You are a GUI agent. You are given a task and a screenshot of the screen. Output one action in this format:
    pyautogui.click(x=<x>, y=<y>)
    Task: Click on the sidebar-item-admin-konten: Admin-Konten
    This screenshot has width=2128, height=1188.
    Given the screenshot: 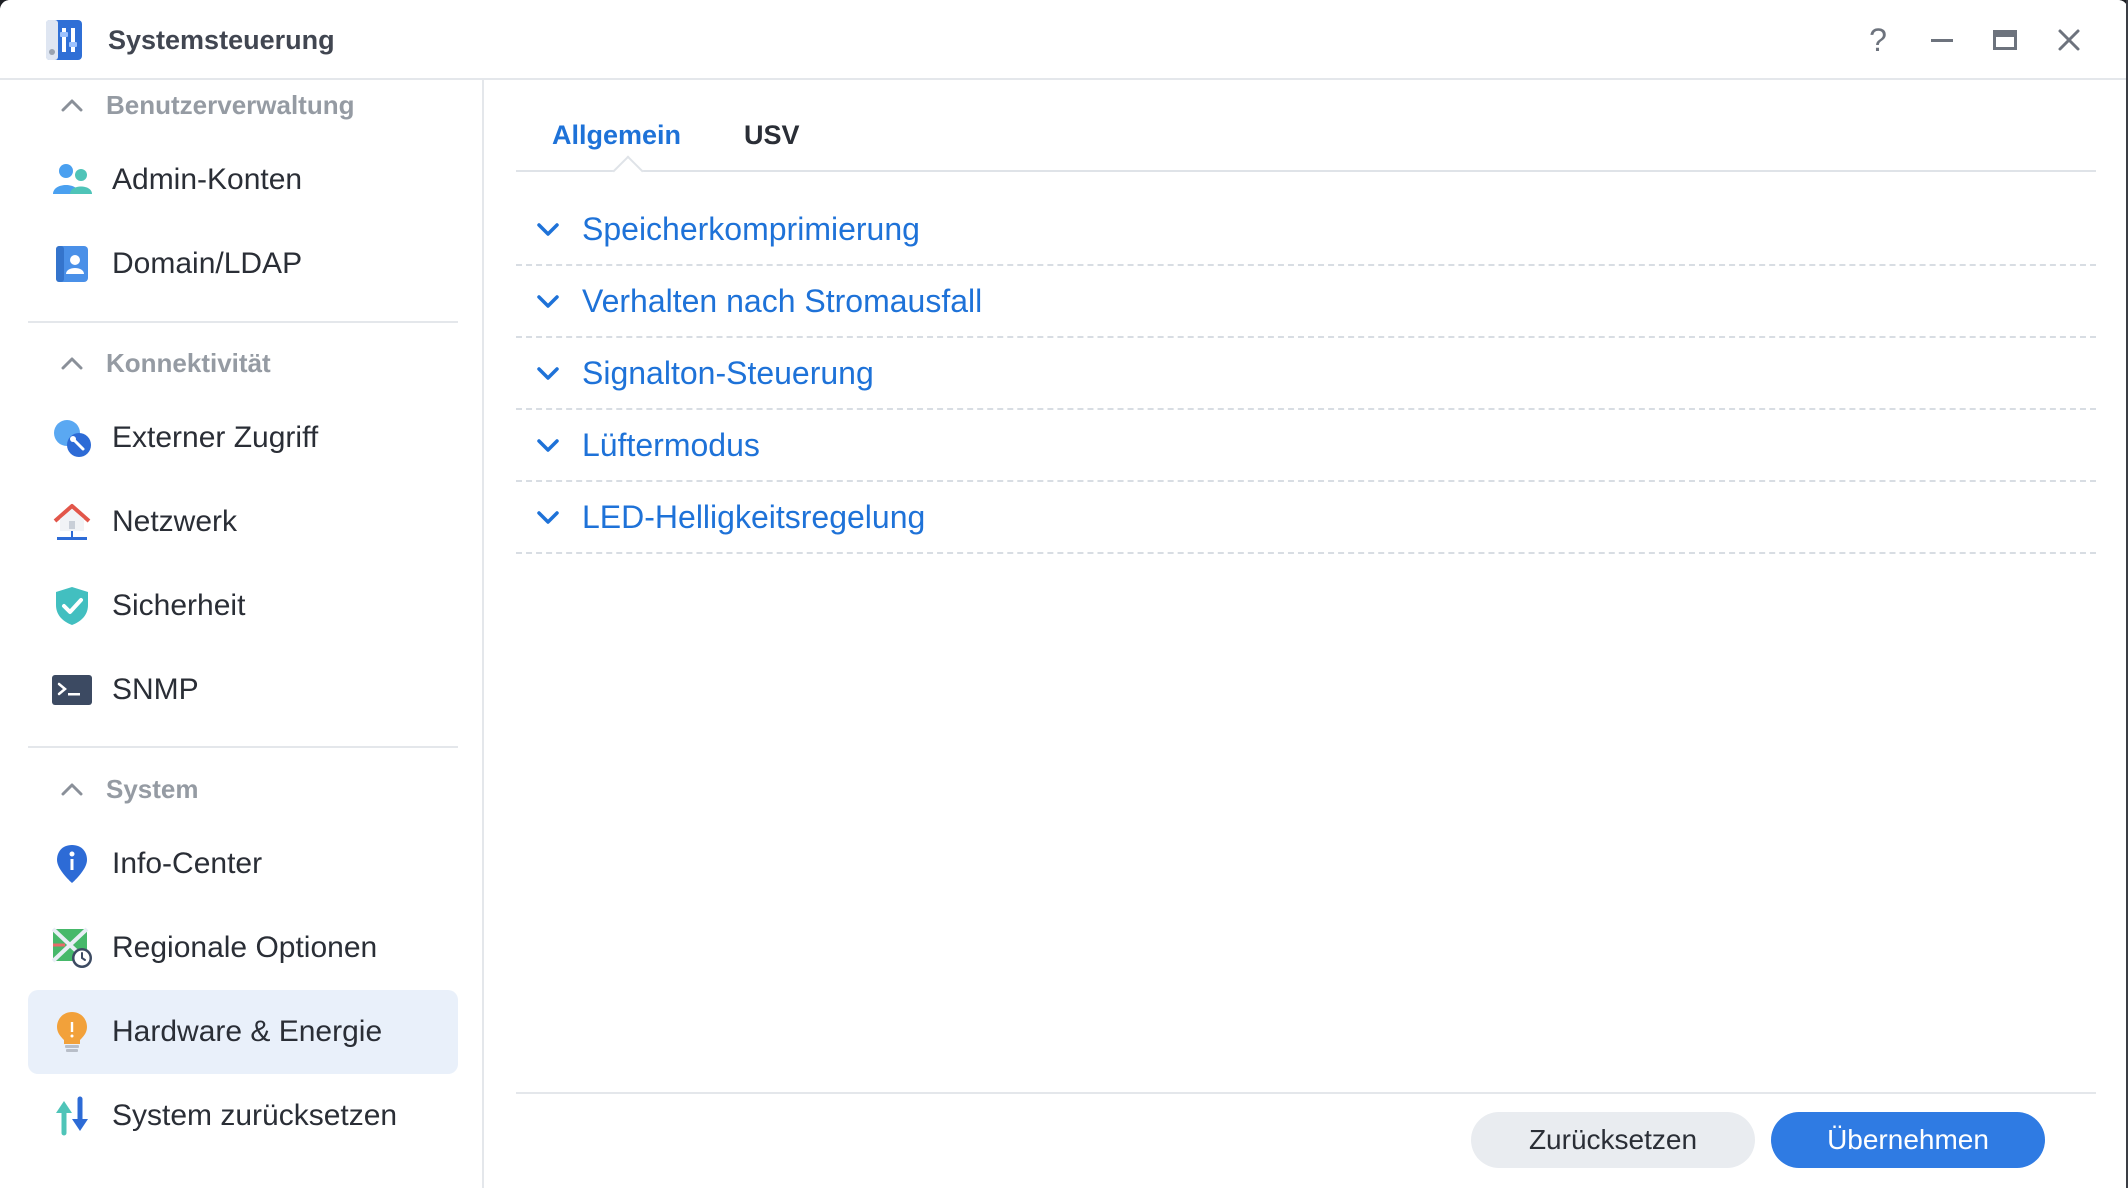 What is the action you would take?
    pyautogui.click(x=243, y=180)
    